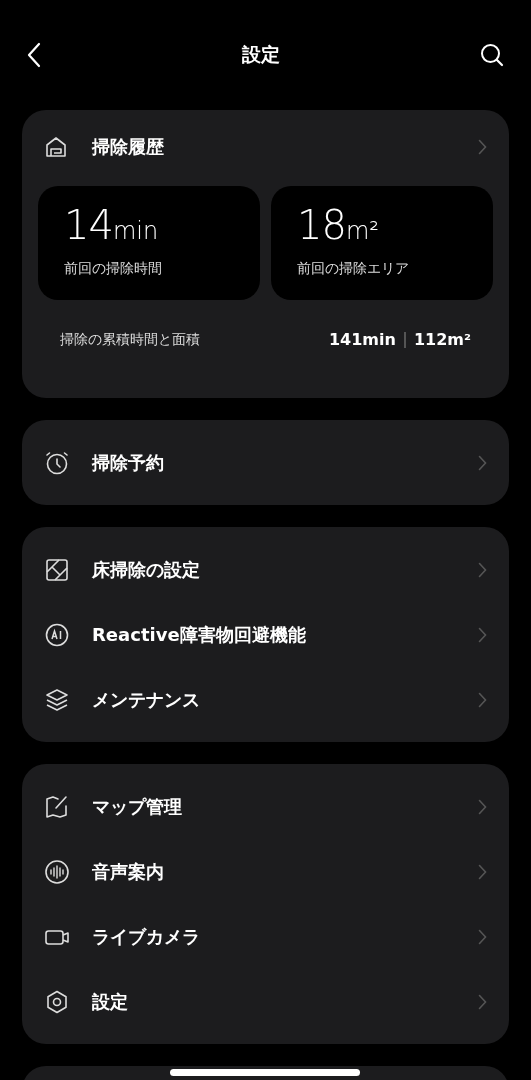 The height and width of the screenshot is (1080, 531). I want to click on row-label: ライブカメラ, so click(146, 936).